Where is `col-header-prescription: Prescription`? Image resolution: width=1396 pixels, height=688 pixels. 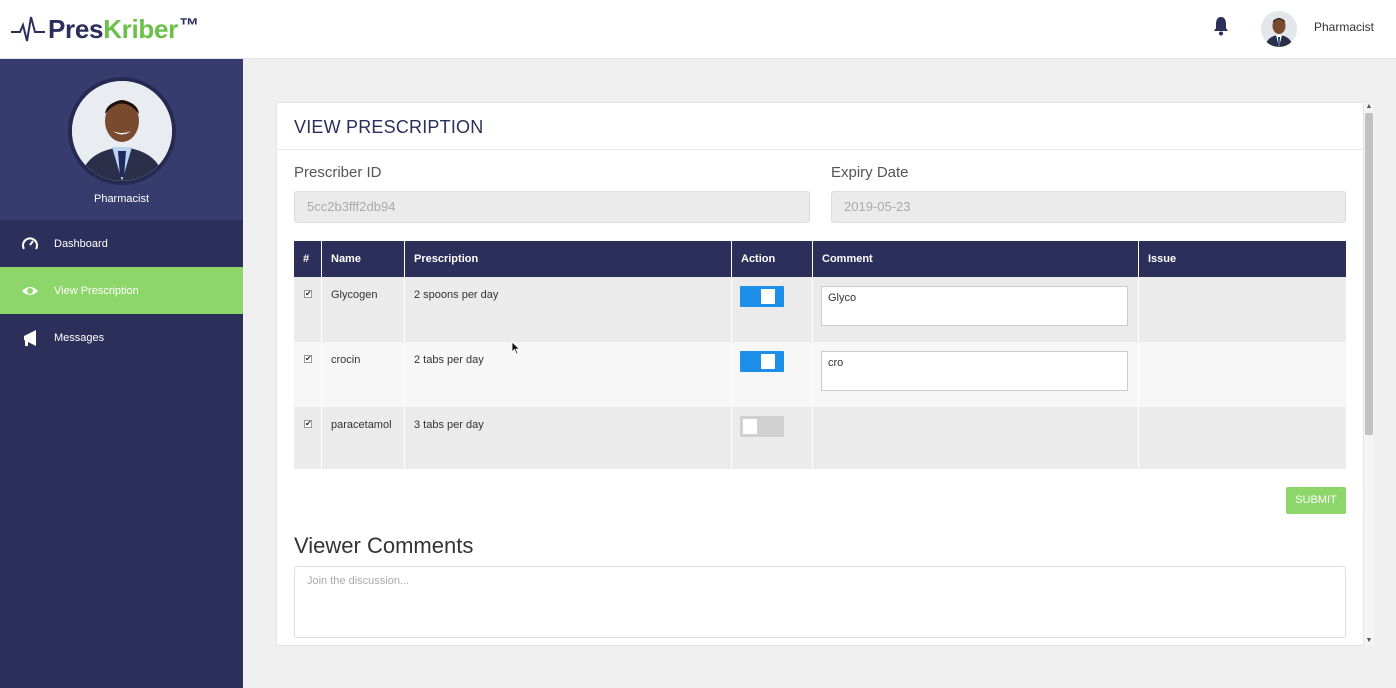
col-header-prescription: Prescription is located at coordinates (568, 259).